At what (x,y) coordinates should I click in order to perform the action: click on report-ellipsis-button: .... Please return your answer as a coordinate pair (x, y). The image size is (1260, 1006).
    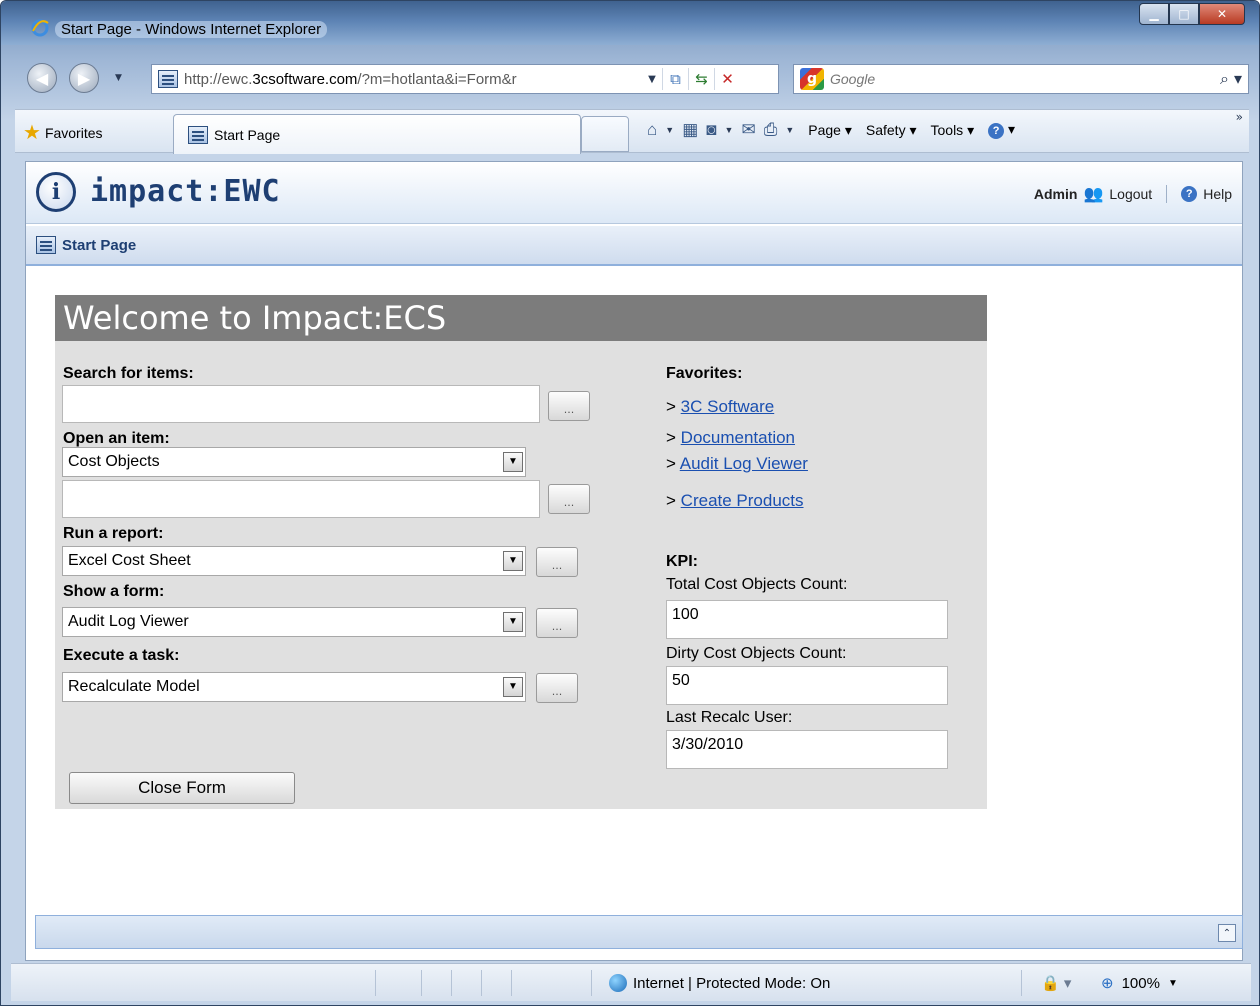
    Looking at the image, I should click on (557, 562).